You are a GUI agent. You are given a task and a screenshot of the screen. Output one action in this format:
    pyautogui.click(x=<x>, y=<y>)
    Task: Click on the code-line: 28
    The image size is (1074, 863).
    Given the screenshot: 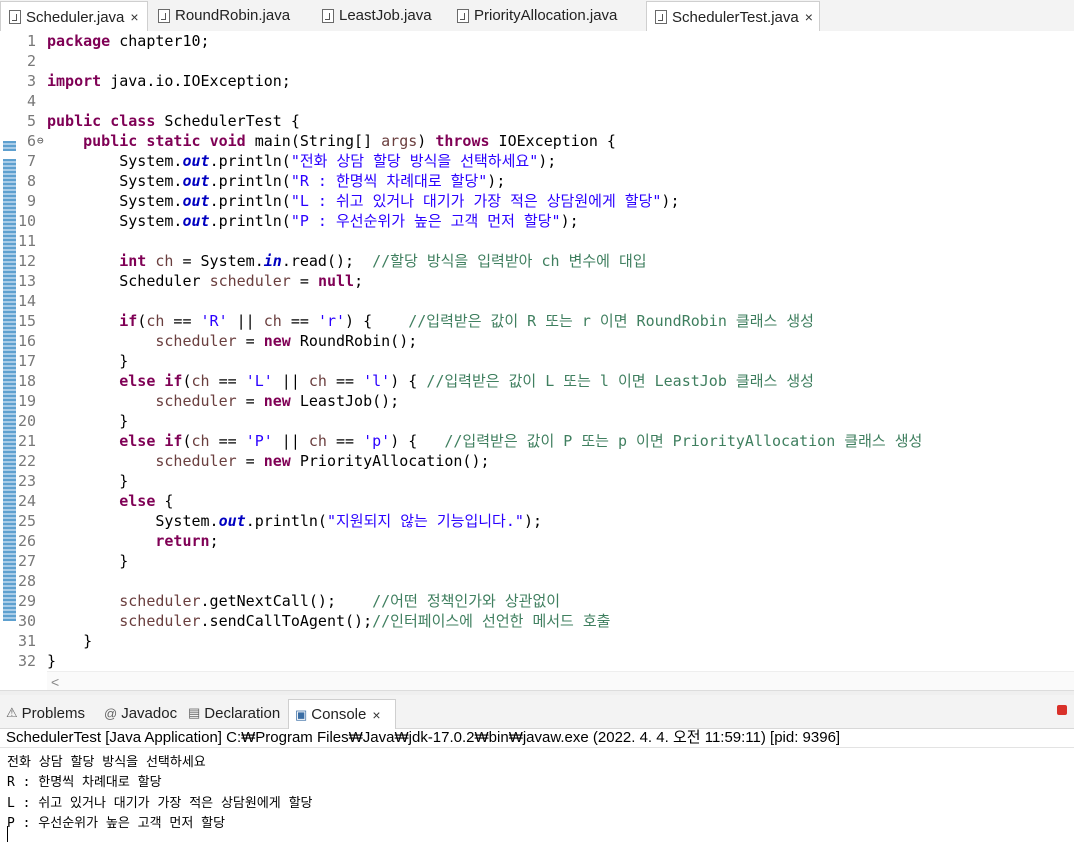 What is the action you would take?
    pyautogui.click(x=537, y=581)
    